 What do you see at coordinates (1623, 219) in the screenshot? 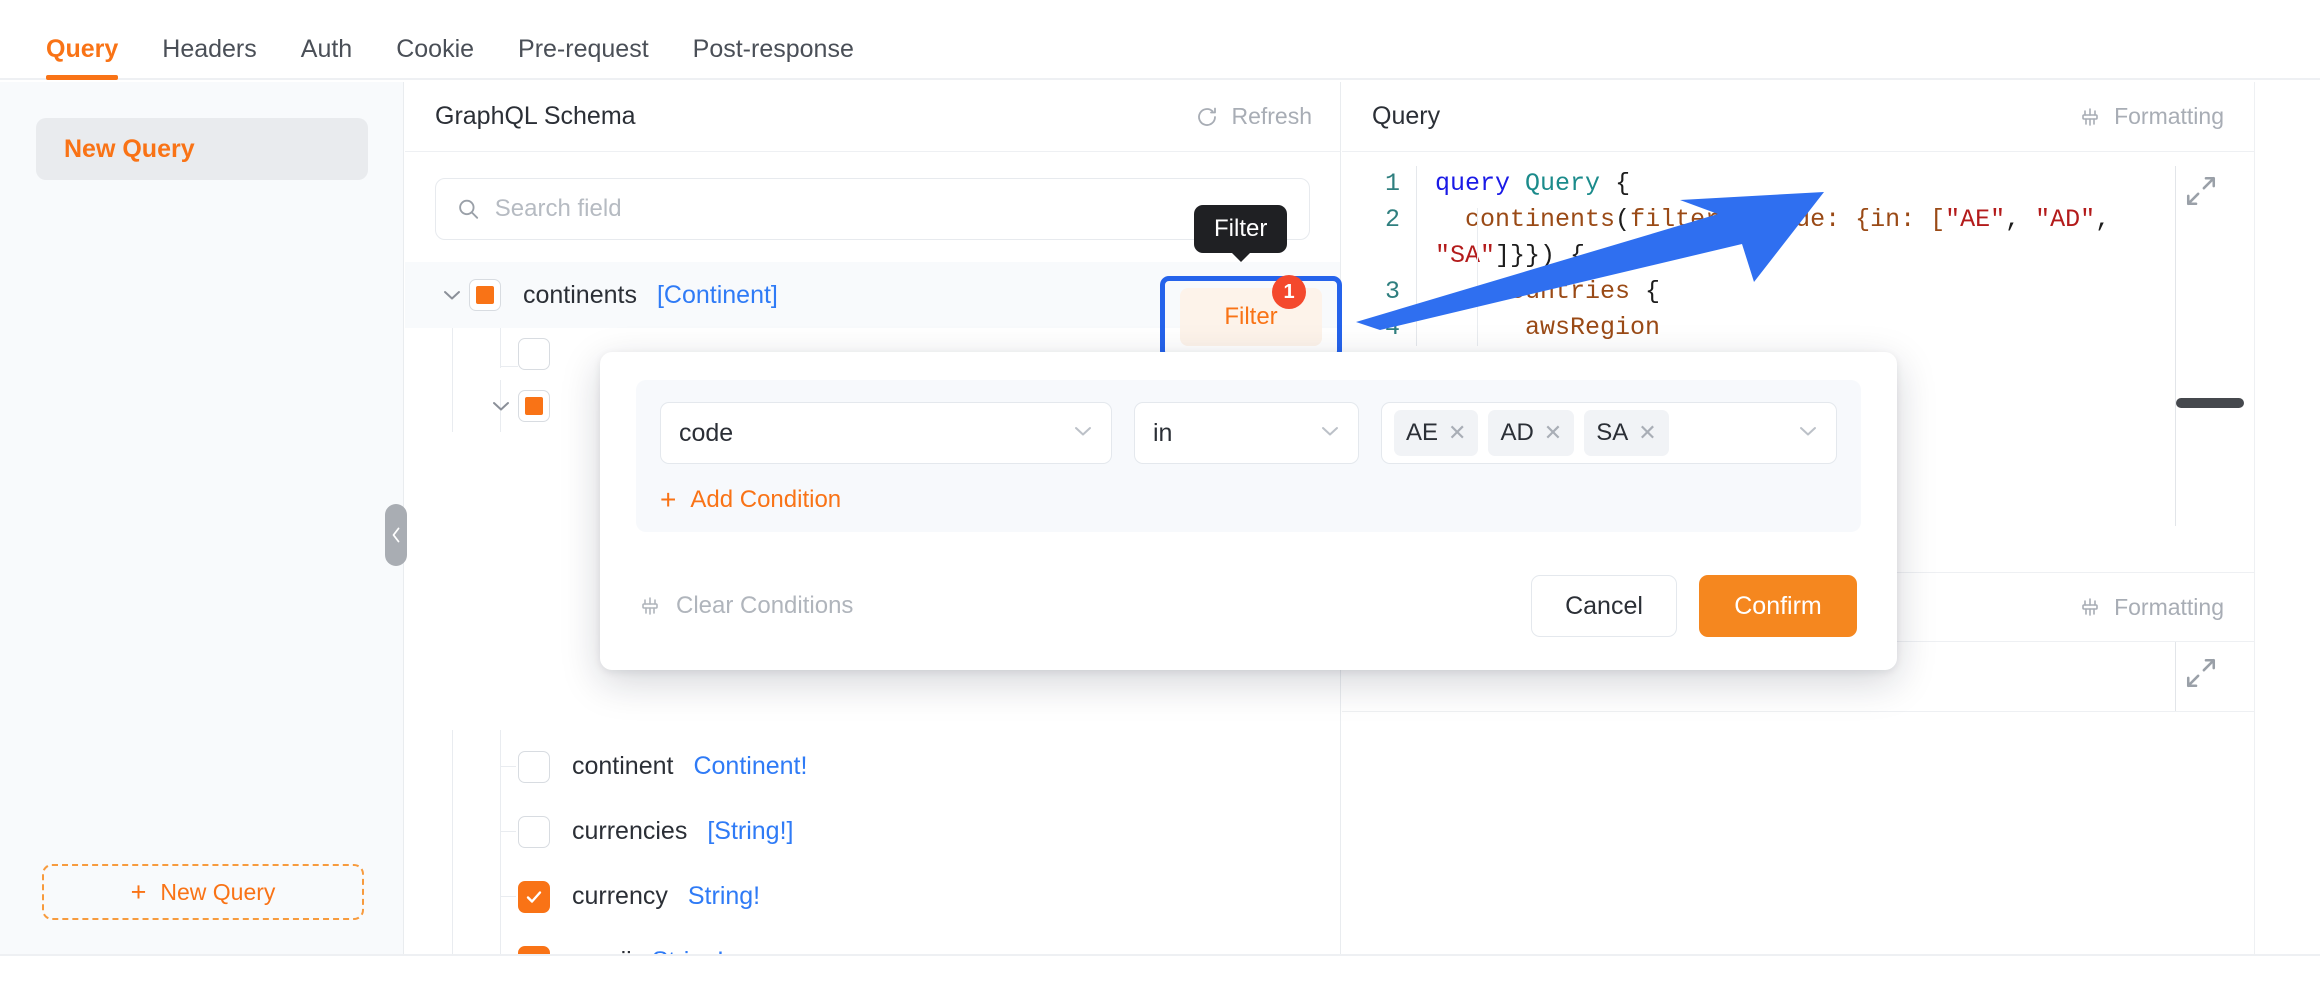
I see `code-token-paren: (` at bounding box center [1623, 219].